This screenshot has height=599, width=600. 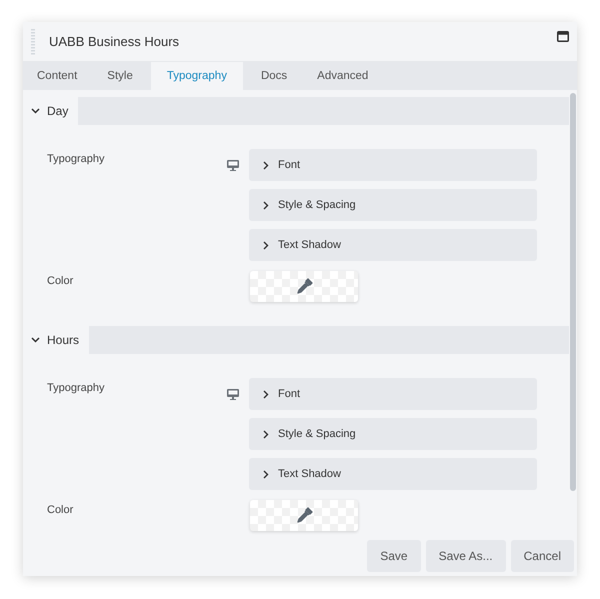 What do you see at coordinates (56, 340) in the screenshot?
I see `section-header: Hours` at bounding box center [56, 340].